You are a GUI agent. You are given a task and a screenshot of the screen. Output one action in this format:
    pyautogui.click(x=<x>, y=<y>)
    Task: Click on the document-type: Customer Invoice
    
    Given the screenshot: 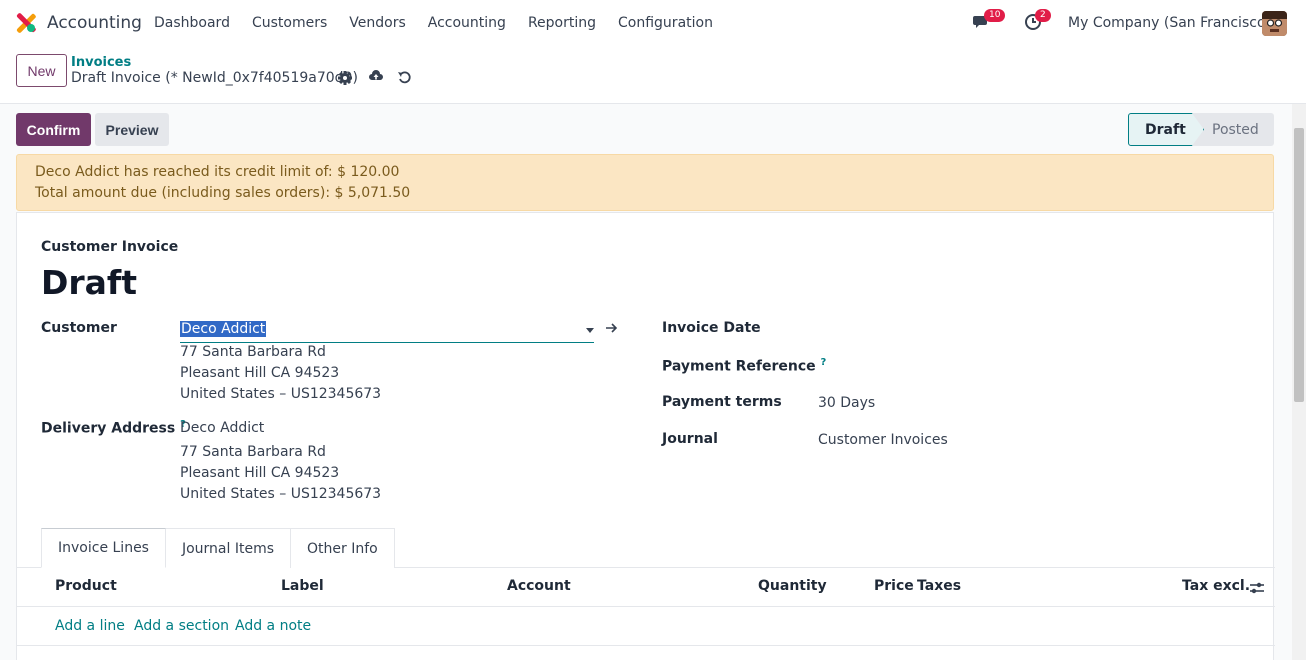 What is the action you would take?
    pyautogui.click(x=110, y=247)
    